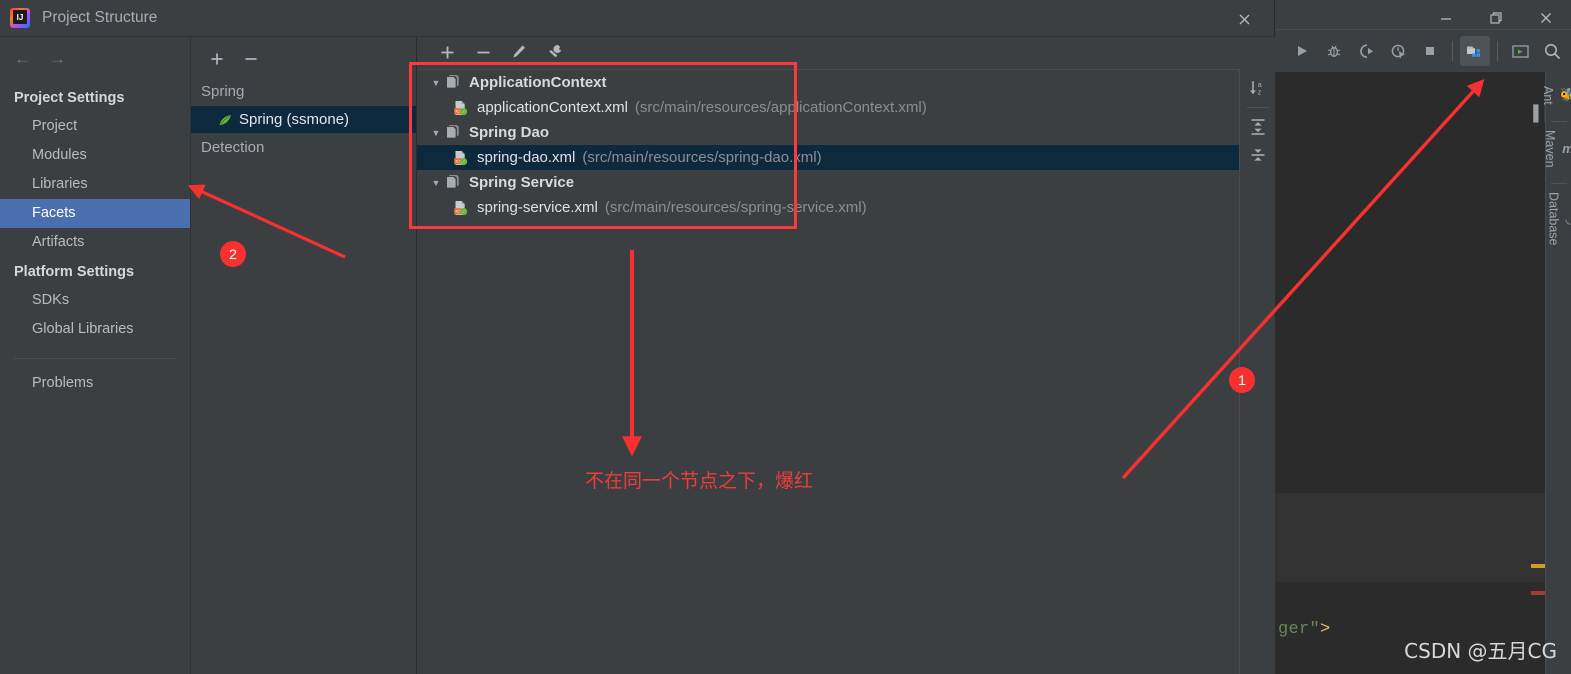 The width and height of the screenshot is (1571, 674). What do you see at coordinates (522, 182) in the screenshot?
I see `tree-group-label: Spring Service` at bounding box center [522, 182].